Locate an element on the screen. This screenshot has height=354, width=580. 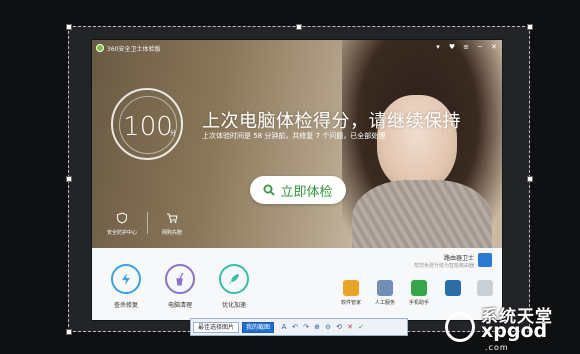
capture-mode-label: 最佳选择图片 is located at coordinates (216, 327).